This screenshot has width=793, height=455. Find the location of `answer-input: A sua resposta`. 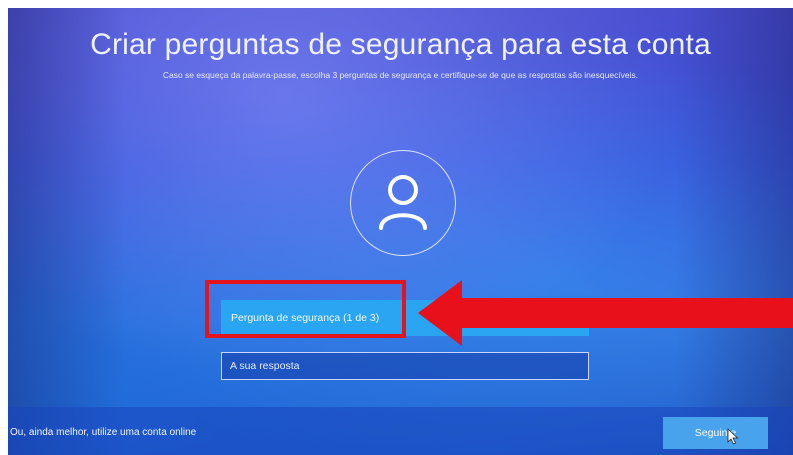

answer-input: A sua resposta is located at coordinates (405, 366).